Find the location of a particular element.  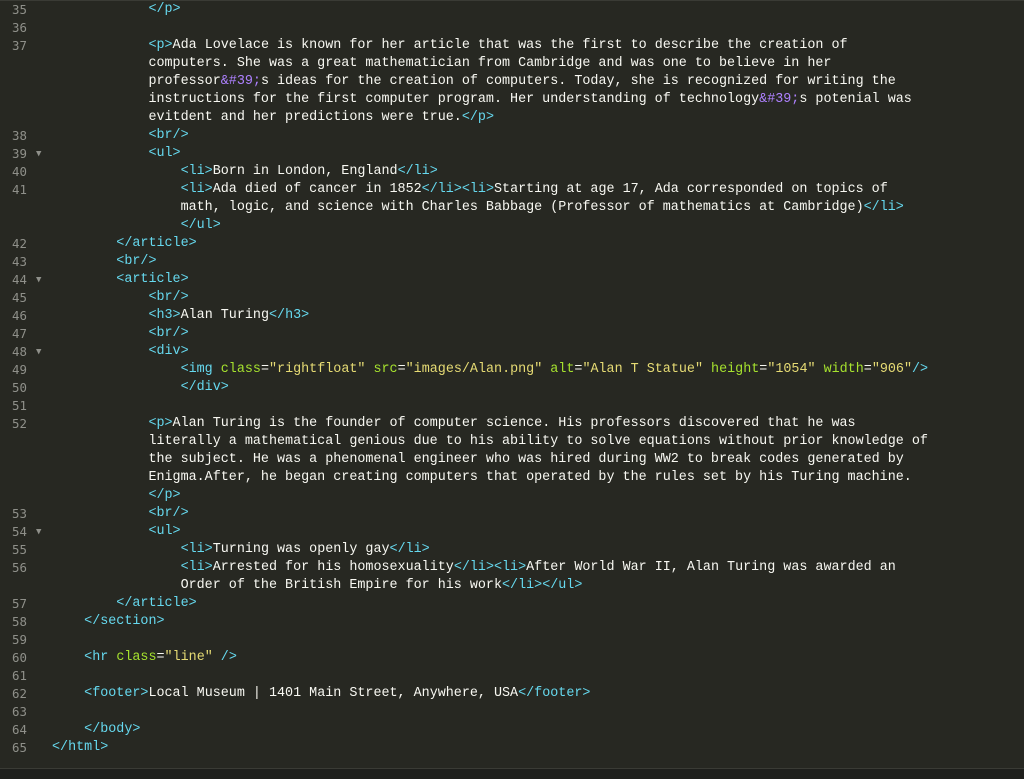

status-bar is located at coordinates (512, 773).